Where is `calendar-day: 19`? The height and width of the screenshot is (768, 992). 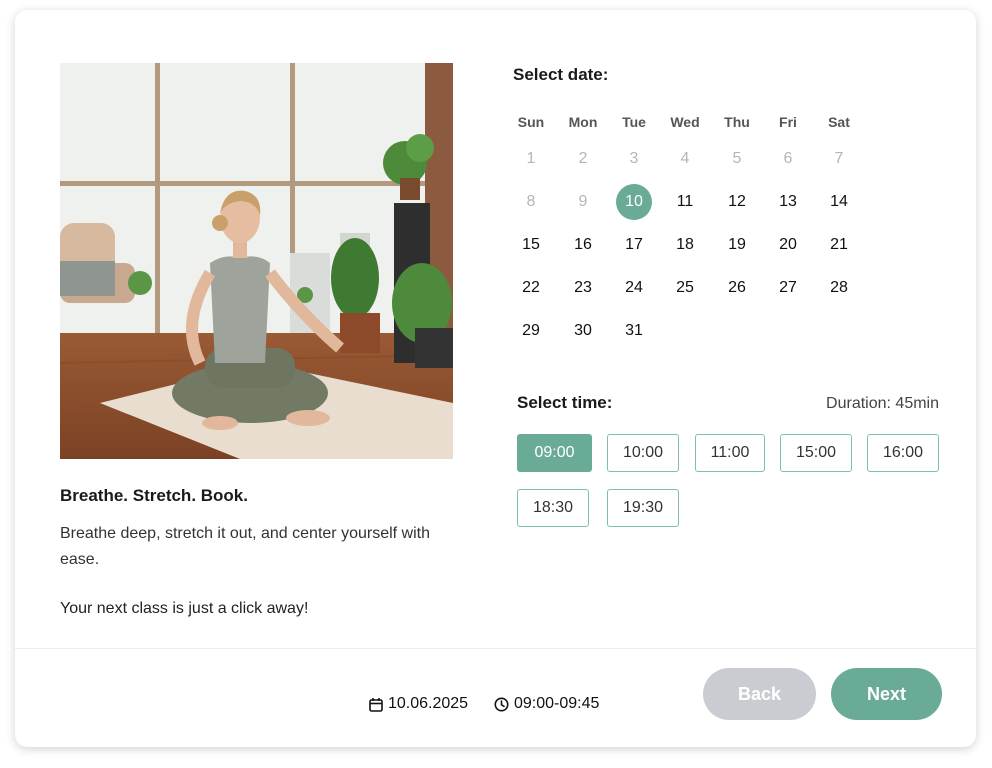
calendar-day: 19 is located at coordinates (737, 245).